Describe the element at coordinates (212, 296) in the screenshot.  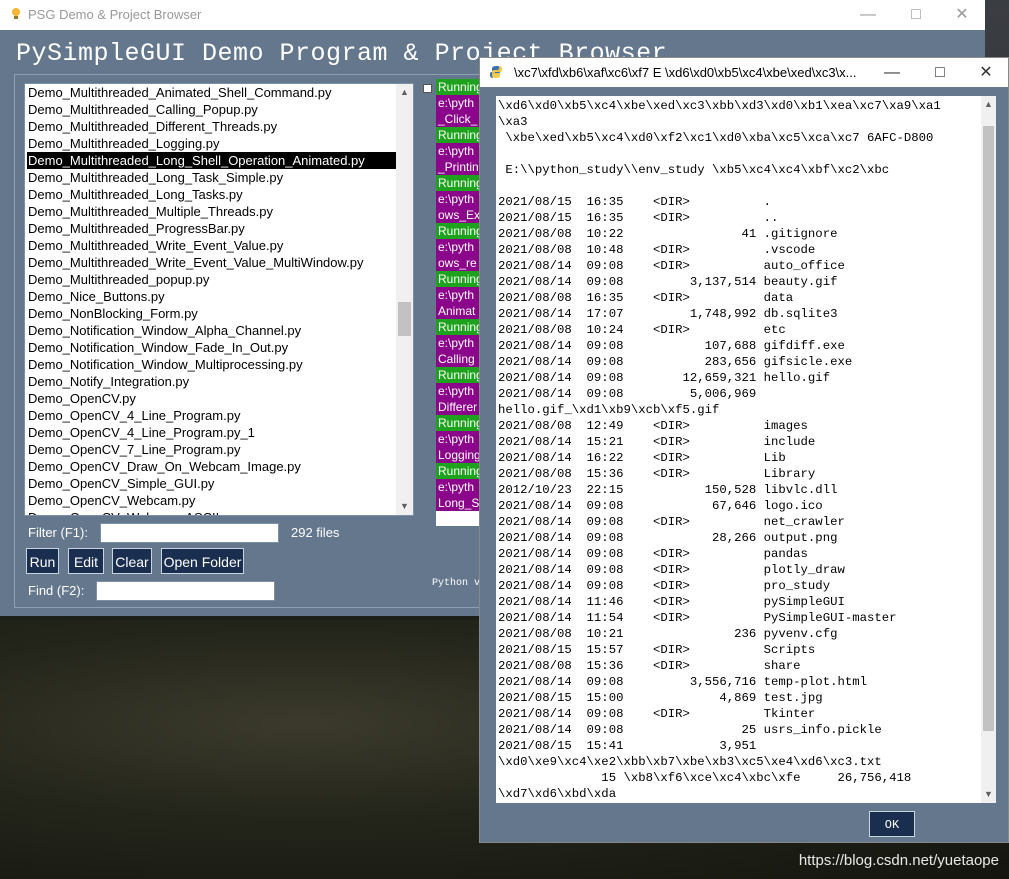
I see `list-item: Demo_Nice_Buttons.py` at that location.